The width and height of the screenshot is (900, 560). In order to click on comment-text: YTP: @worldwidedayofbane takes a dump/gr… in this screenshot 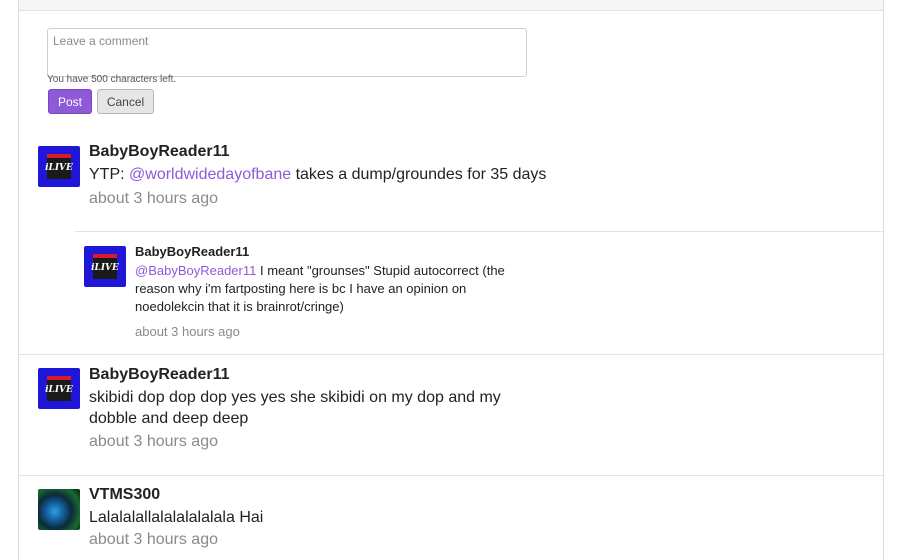, I will do `click(324, 174)`.